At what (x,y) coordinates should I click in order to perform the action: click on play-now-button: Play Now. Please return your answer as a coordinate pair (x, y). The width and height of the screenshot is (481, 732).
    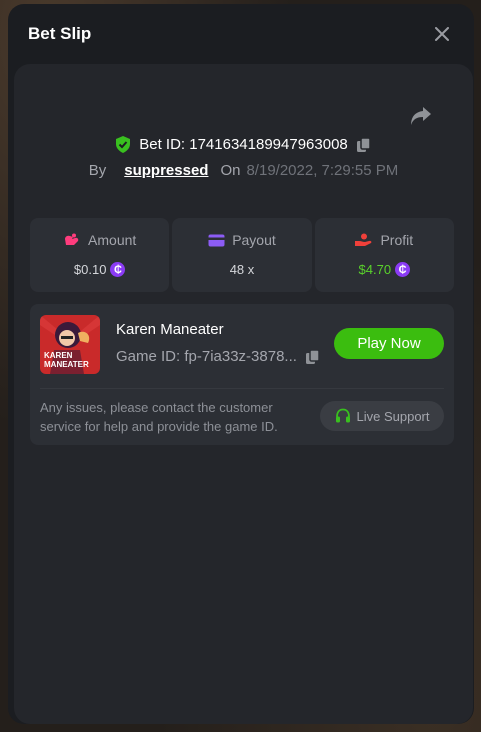
    Looking at the image, I should click on (389, 343).